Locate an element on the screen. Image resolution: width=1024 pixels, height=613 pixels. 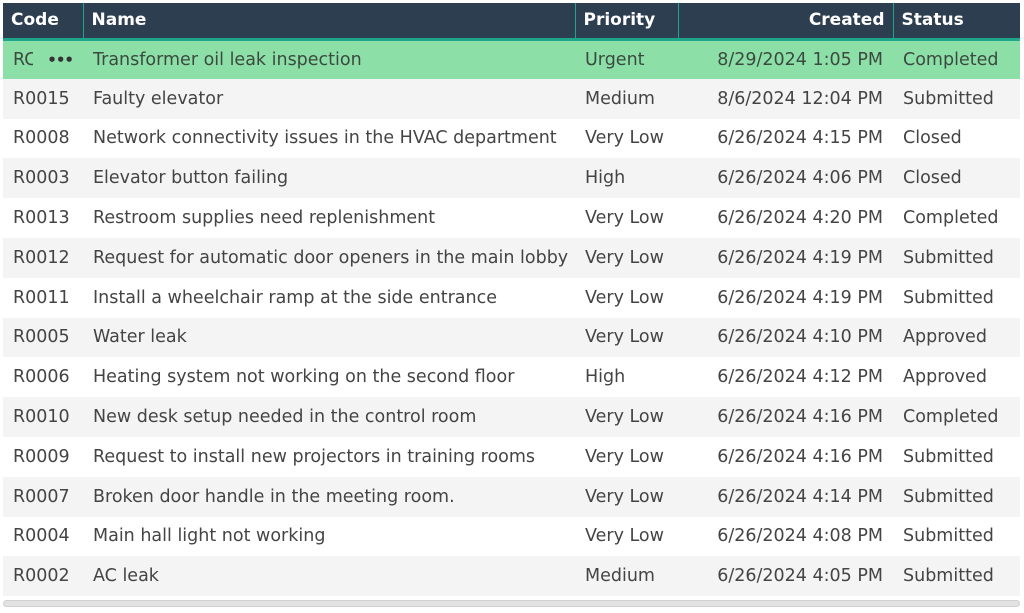
column-header-priority: Priority is located at coordinates (627, 21).